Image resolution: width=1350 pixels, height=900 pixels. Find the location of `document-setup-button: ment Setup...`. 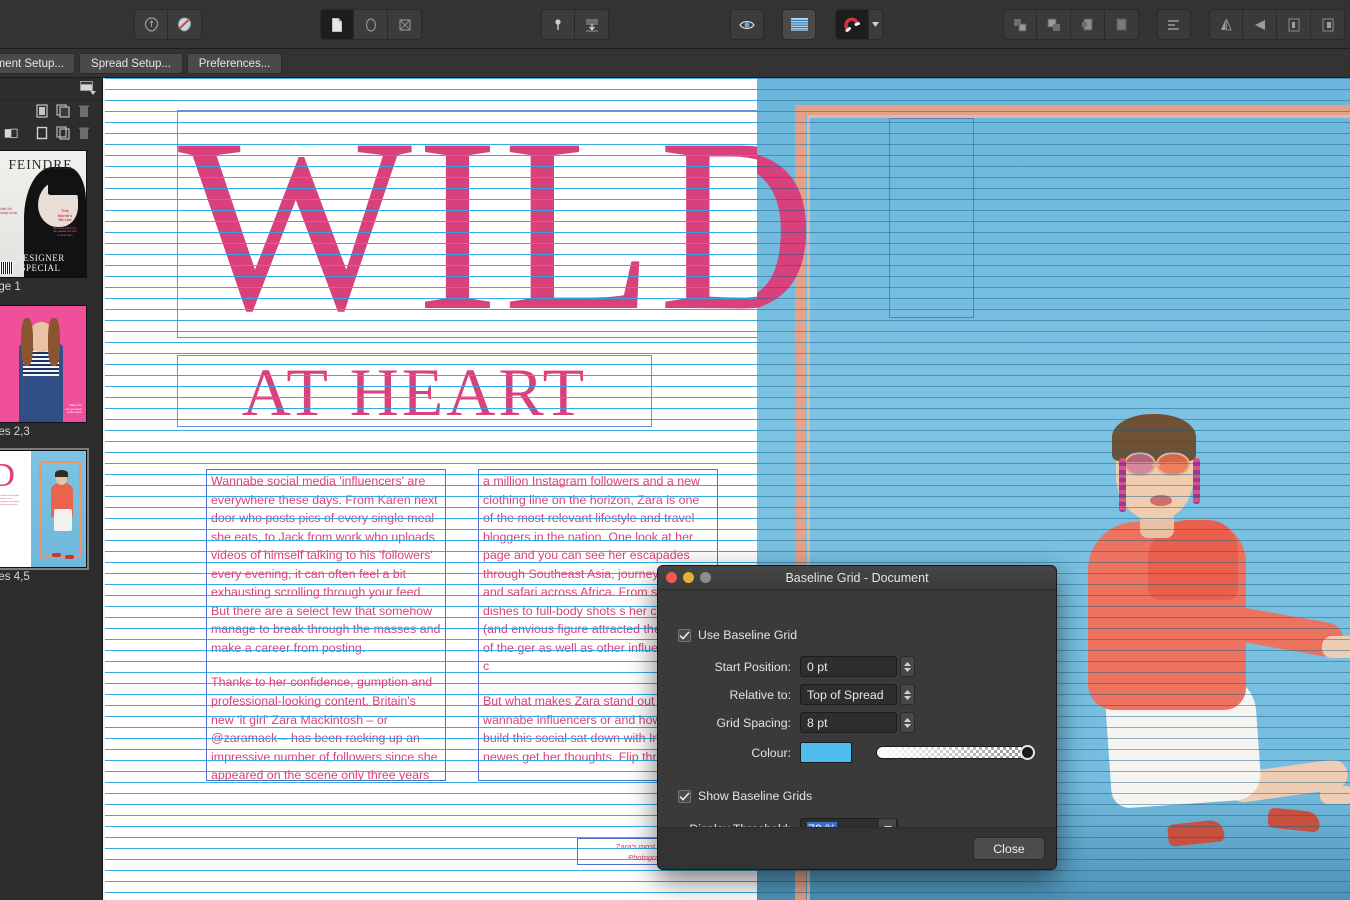

document-setup-button: ment Setup... is located at coordinates (37, 63).